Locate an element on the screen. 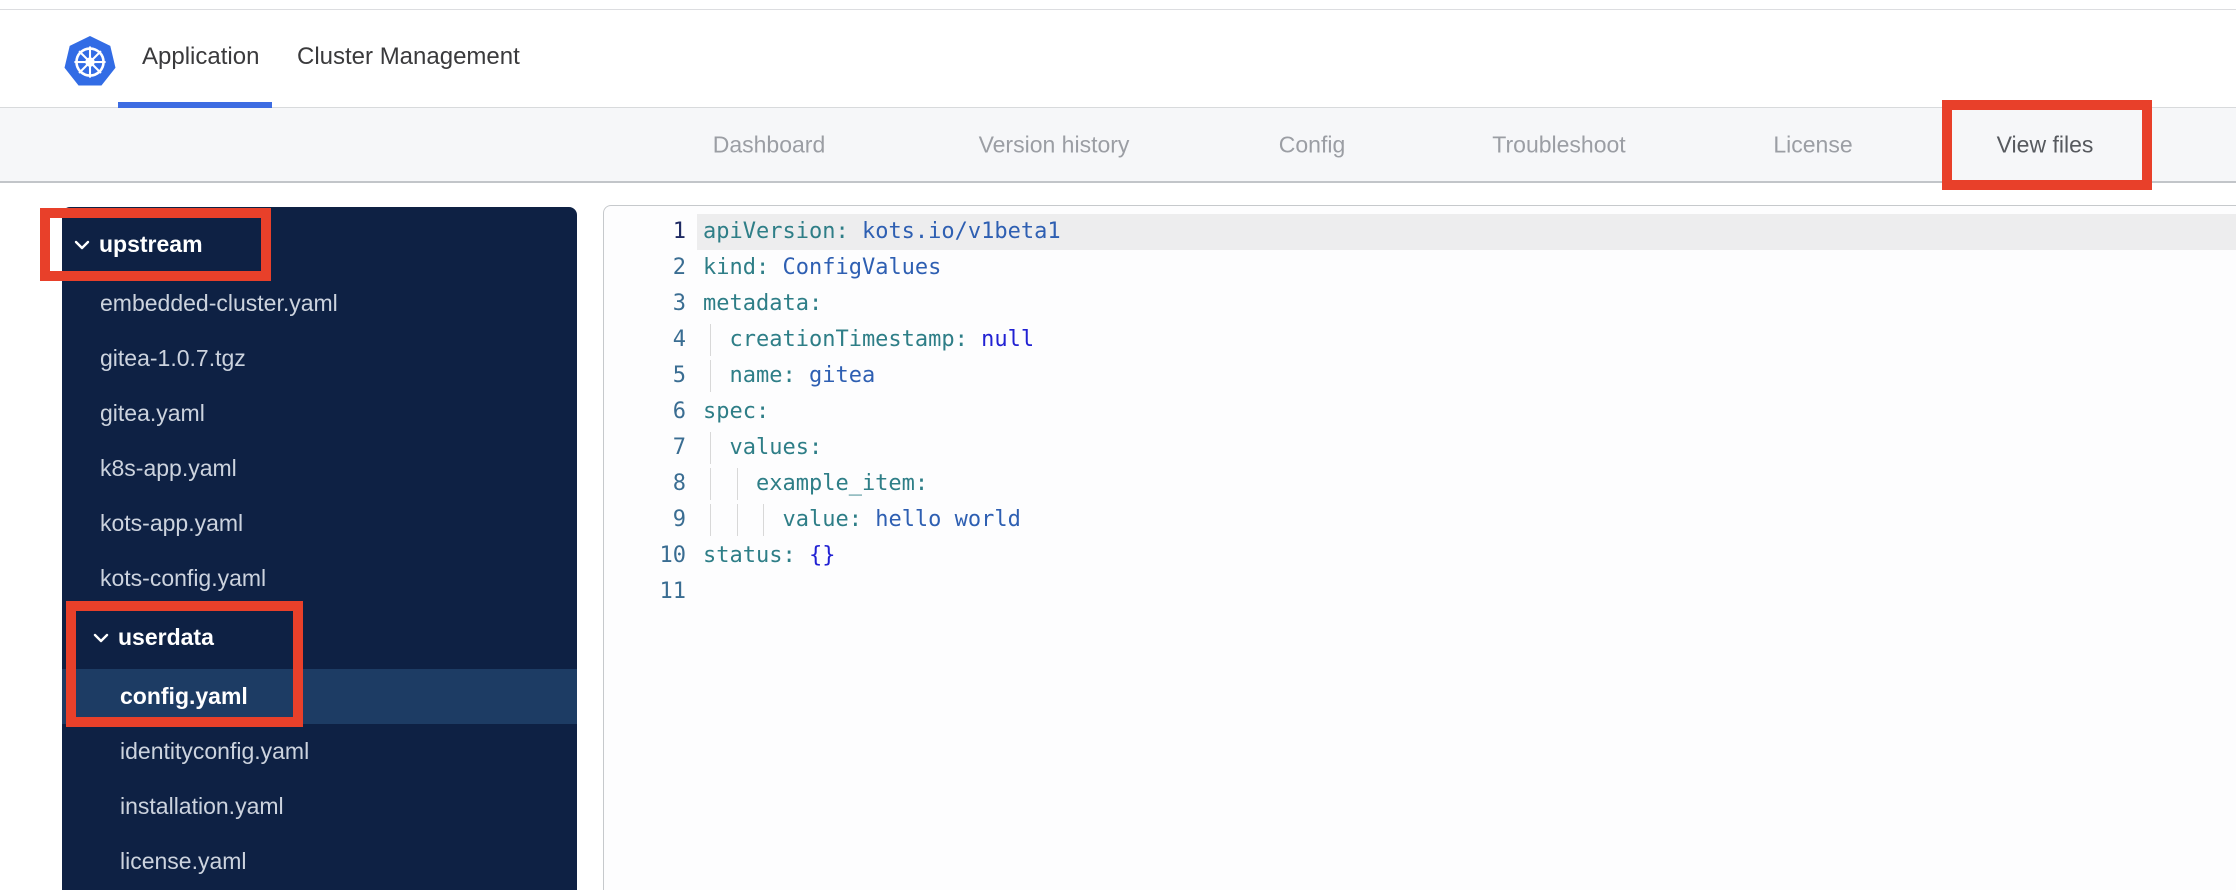  tree-file-identityconfig-yaml: identityconfig.yaml is located at coordinates (319, 751).